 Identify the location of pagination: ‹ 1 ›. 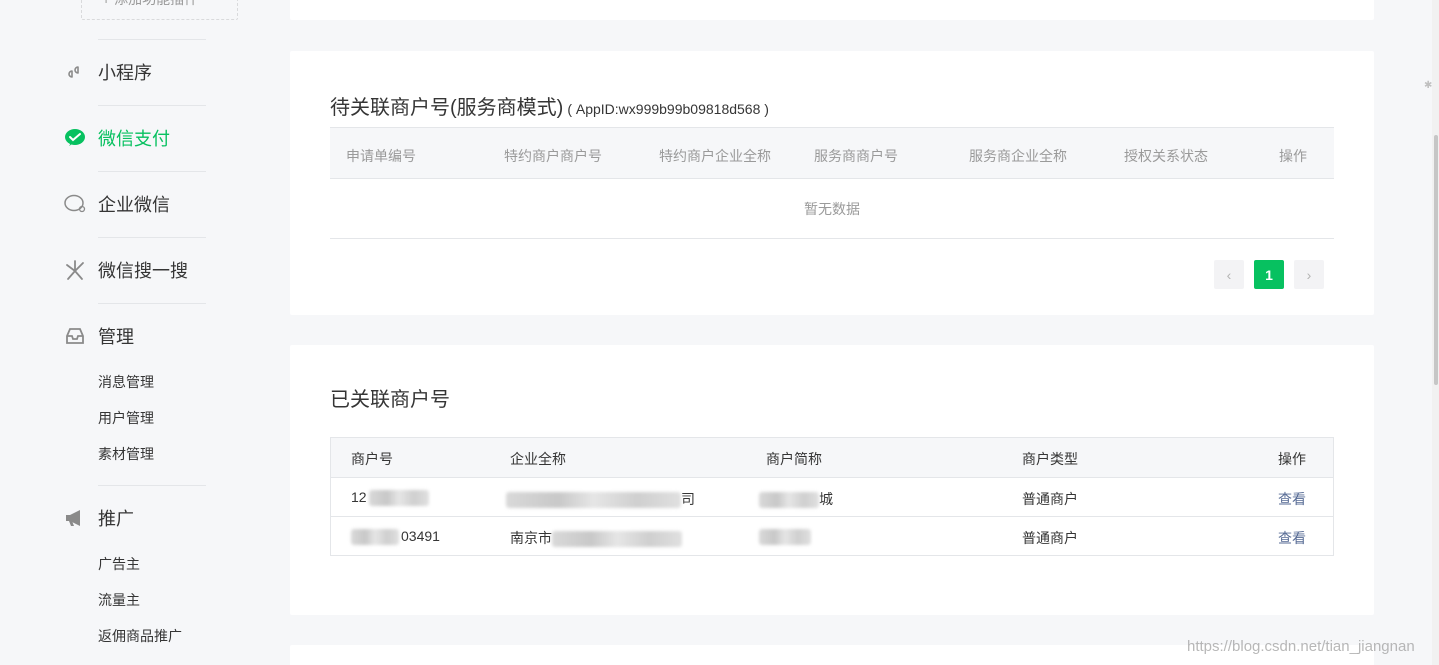
(1269, 274).